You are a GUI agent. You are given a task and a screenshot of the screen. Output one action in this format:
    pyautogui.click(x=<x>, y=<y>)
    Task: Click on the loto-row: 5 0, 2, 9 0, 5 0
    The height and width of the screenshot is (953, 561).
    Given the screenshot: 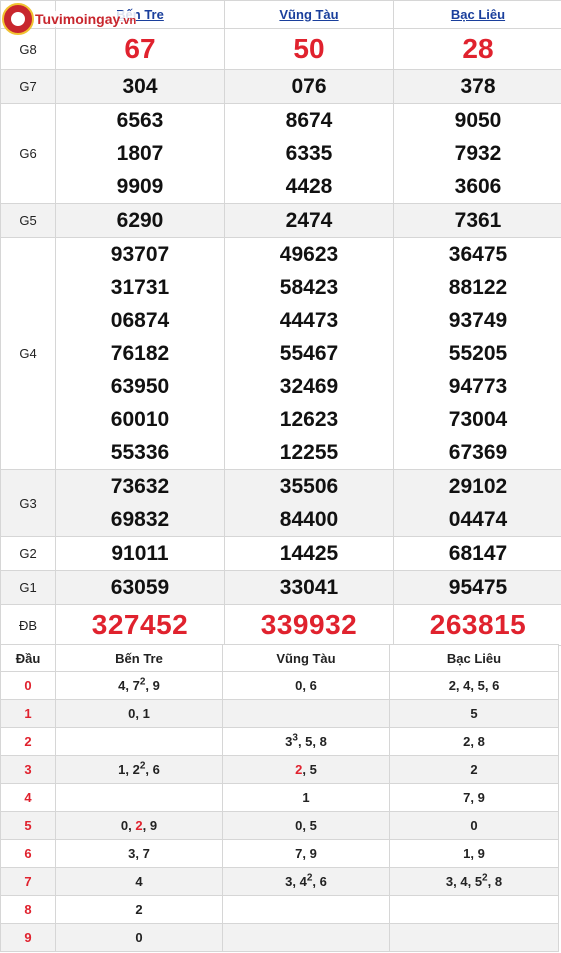 What is the action you would take?
    pyautogui.click(x=279, y=825)
    